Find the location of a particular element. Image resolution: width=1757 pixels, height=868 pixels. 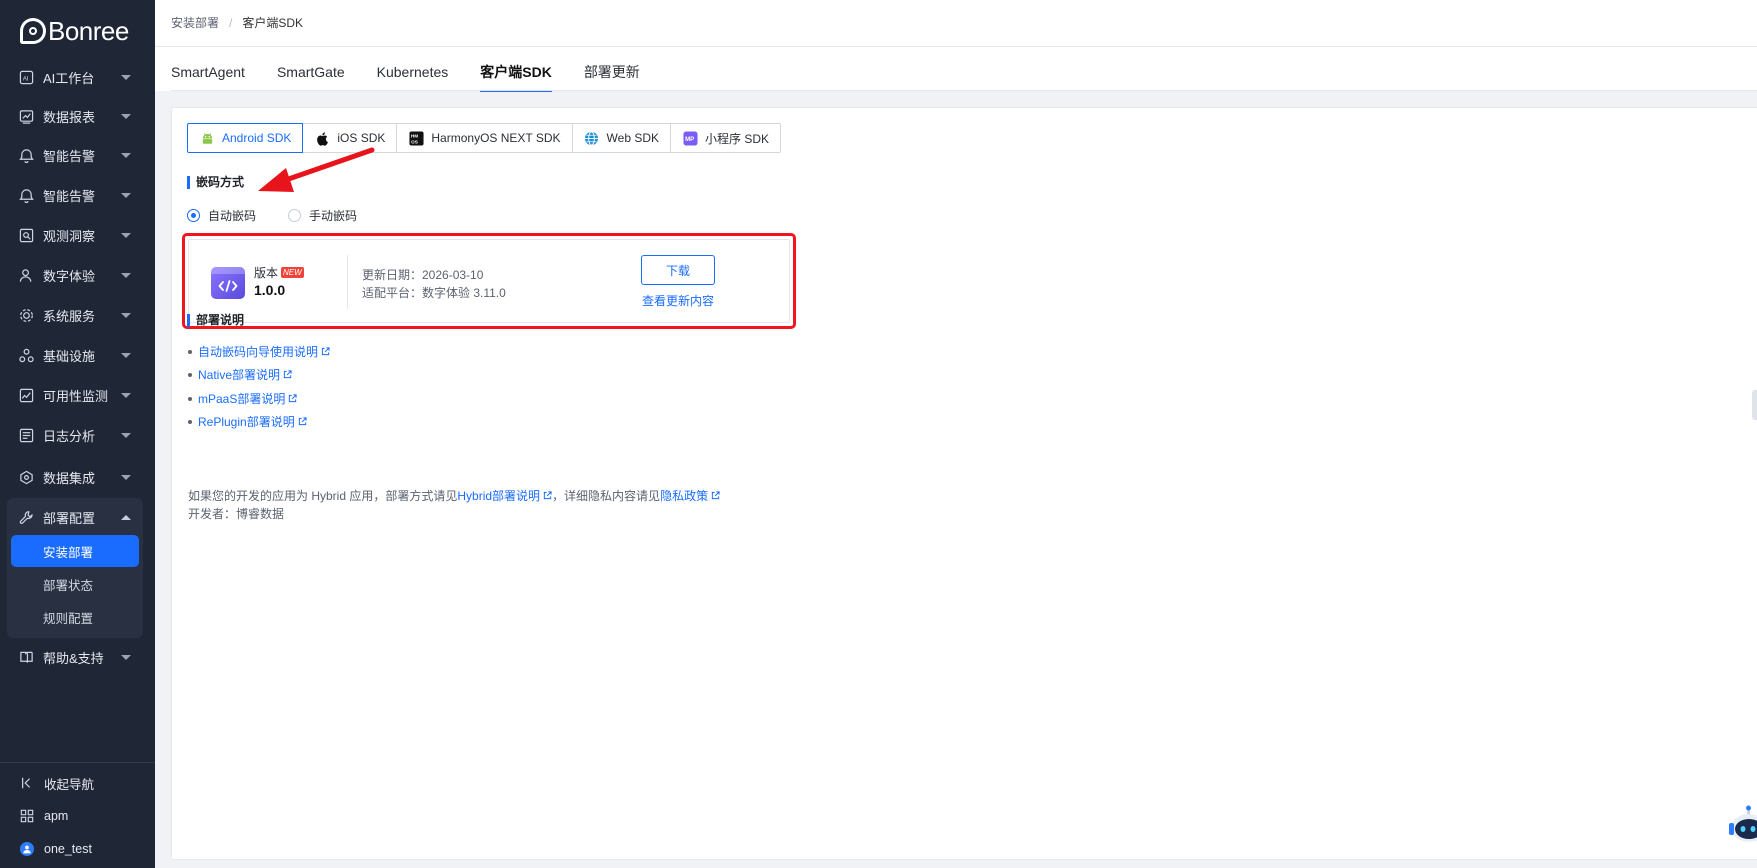

sdk-tab-harmonyos: HM OS HarmonyOS NEXT SDK is located at coordinates (484, 138).